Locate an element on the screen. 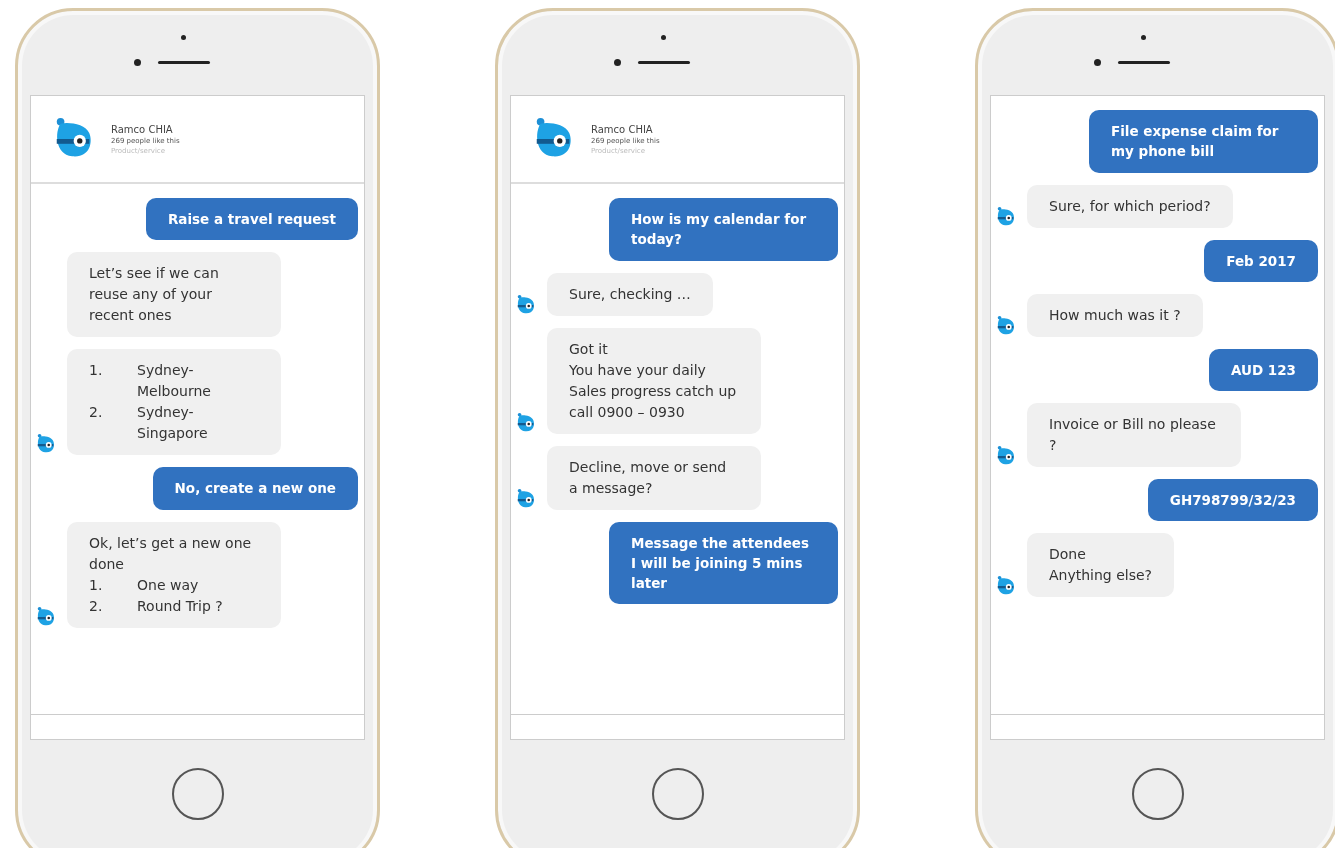 This screenshot has height=848, width=1335. bot-message: Sure, for which period? is located at coordinates (1130, 206).